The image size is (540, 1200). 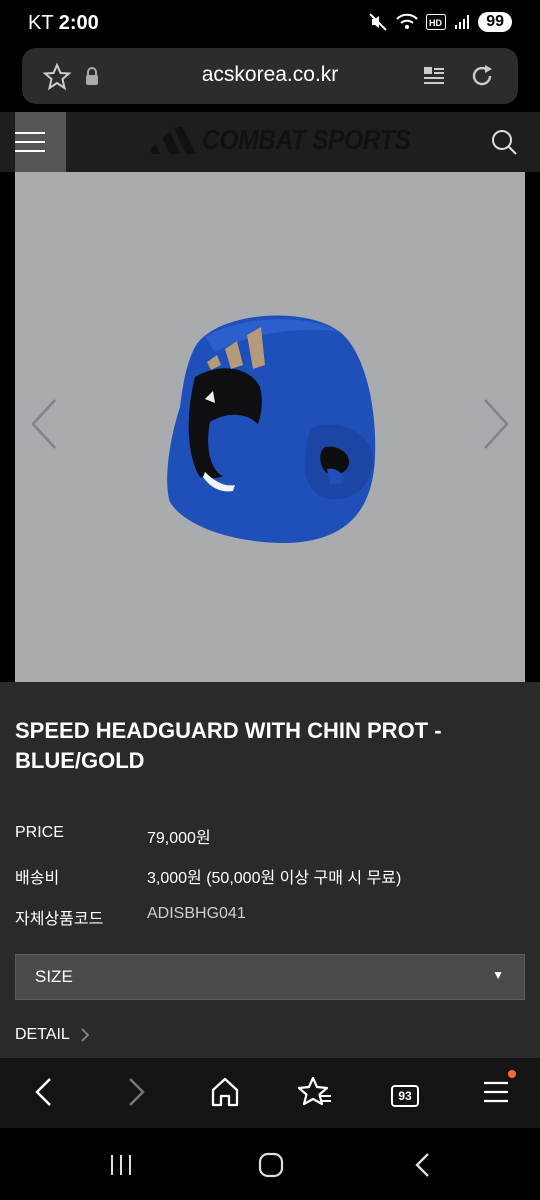 What do you see at coordinates (512, 1074) in the screenshot?
I see `notification-dot` at bounding box center [512, 1074].